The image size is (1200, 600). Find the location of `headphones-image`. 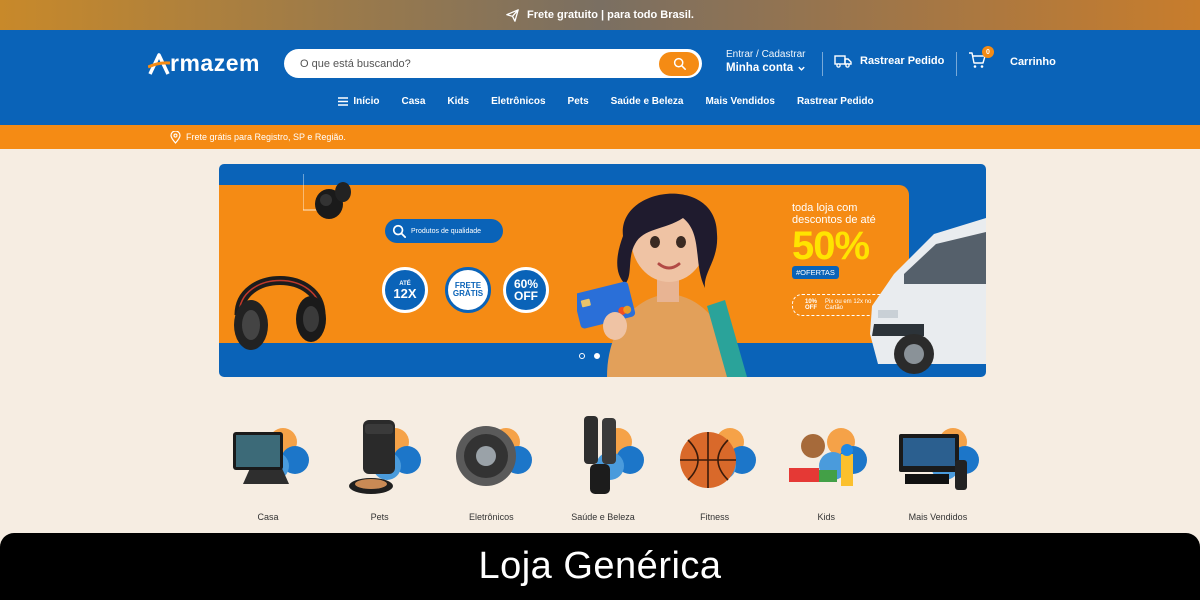

headphones-image is located at coordinates (280, 313).